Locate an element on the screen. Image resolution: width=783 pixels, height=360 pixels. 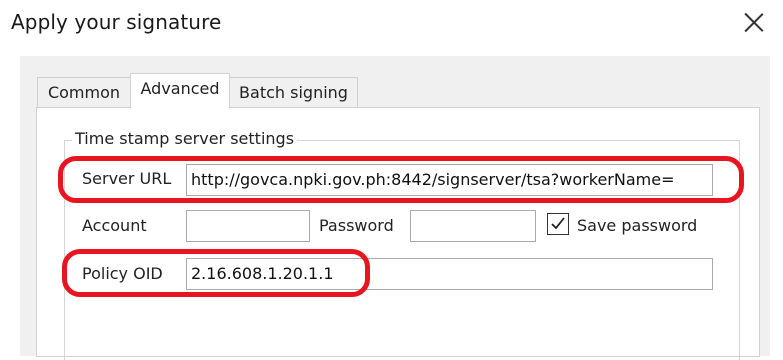
server-url-label: Server URL is located at coordinates (127, 178).